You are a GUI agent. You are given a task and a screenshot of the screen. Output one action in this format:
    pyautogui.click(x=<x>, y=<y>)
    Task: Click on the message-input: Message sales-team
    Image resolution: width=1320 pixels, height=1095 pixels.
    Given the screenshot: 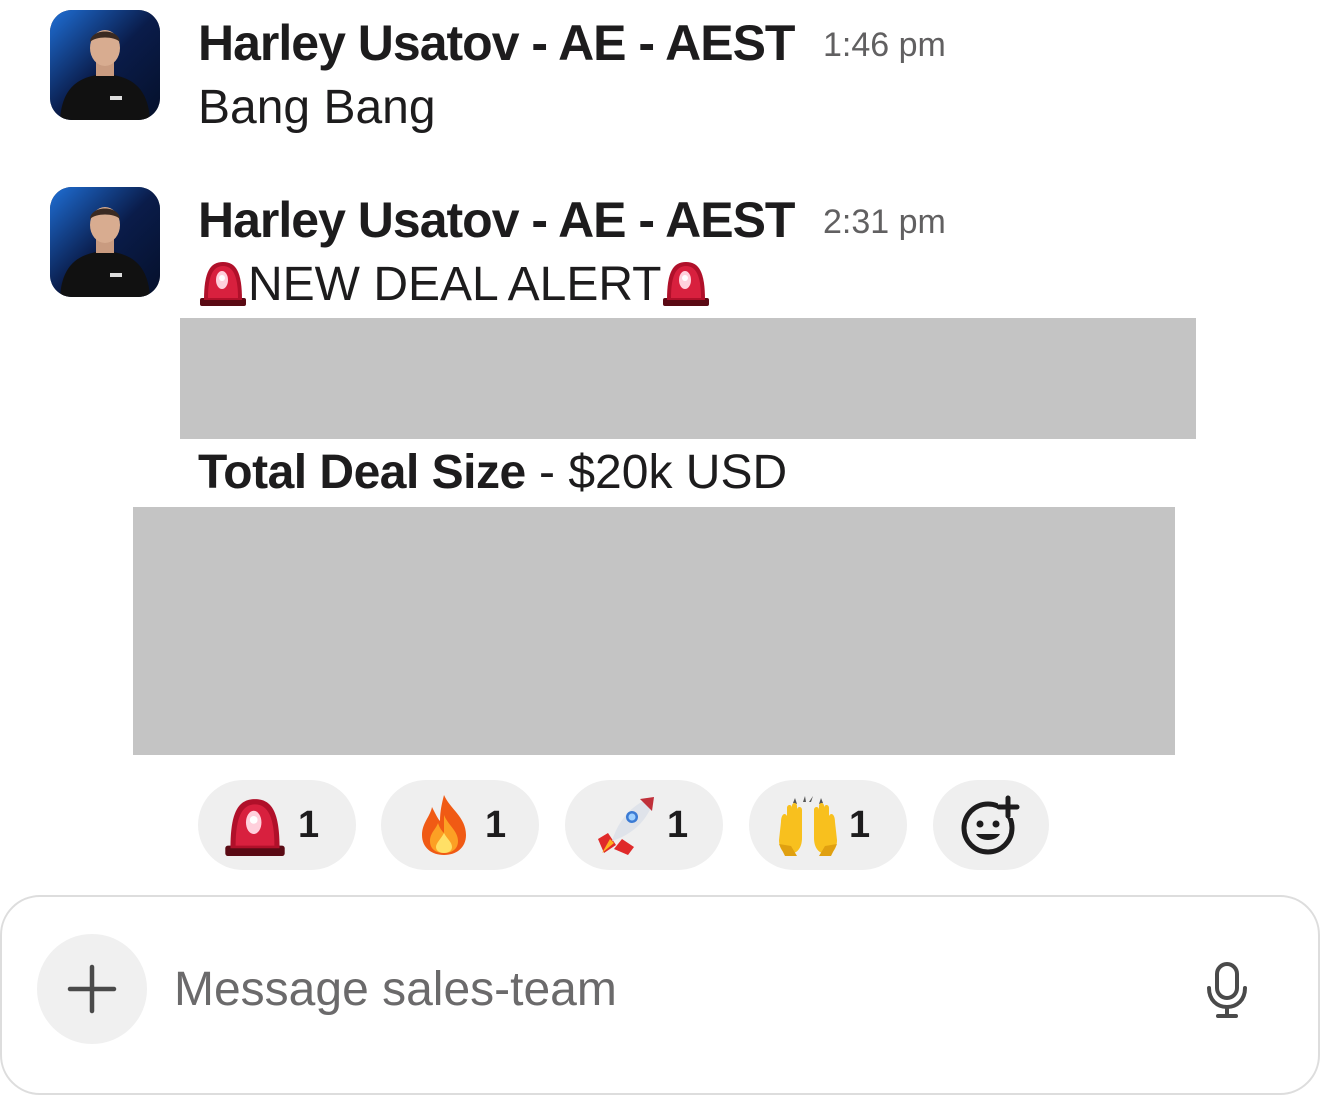 What is the action you would take?
    pyautogui.click(x=395, y=990)
    